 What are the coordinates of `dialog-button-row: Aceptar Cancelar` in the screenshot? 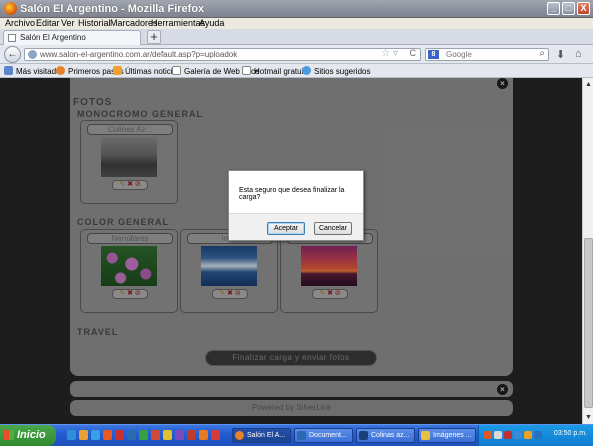 It's located at (296, 226).